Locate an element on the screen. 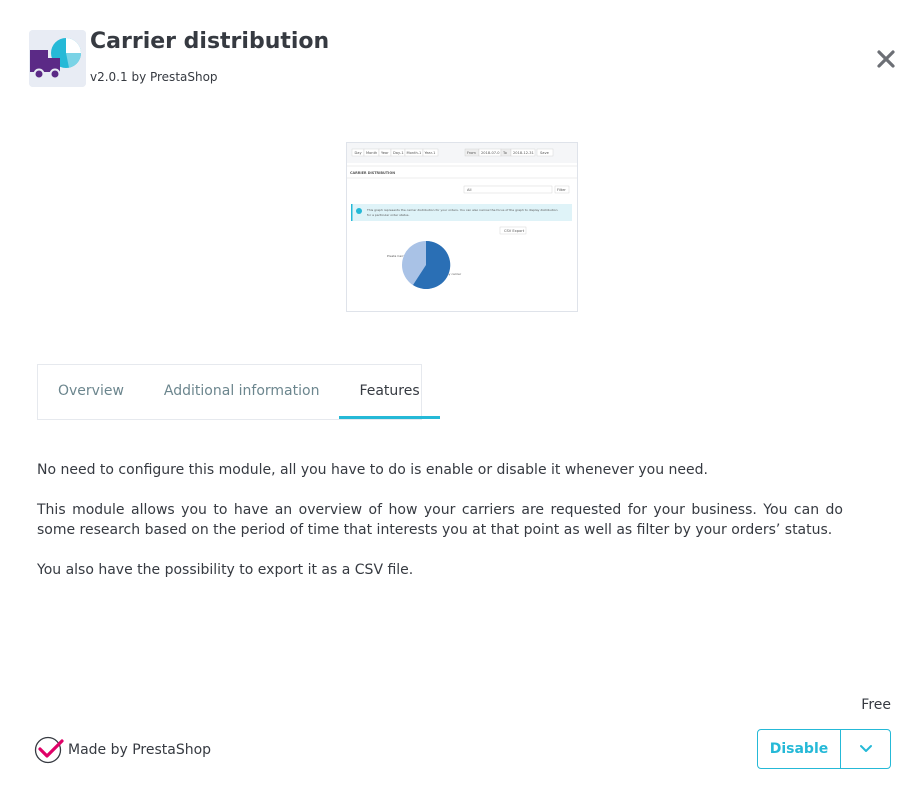  module-version: v2.0.1 by PrestaShop is located at coordinates (154, 77).